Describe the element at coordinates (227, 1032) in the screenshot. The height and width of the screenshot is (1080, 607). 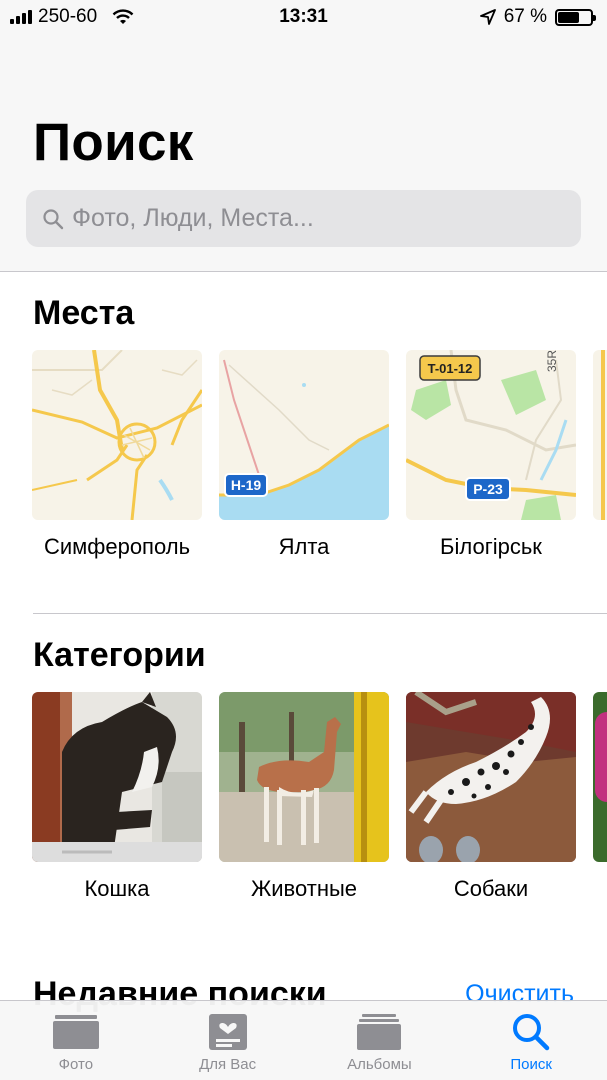
I see `for-you-icon` at that location.